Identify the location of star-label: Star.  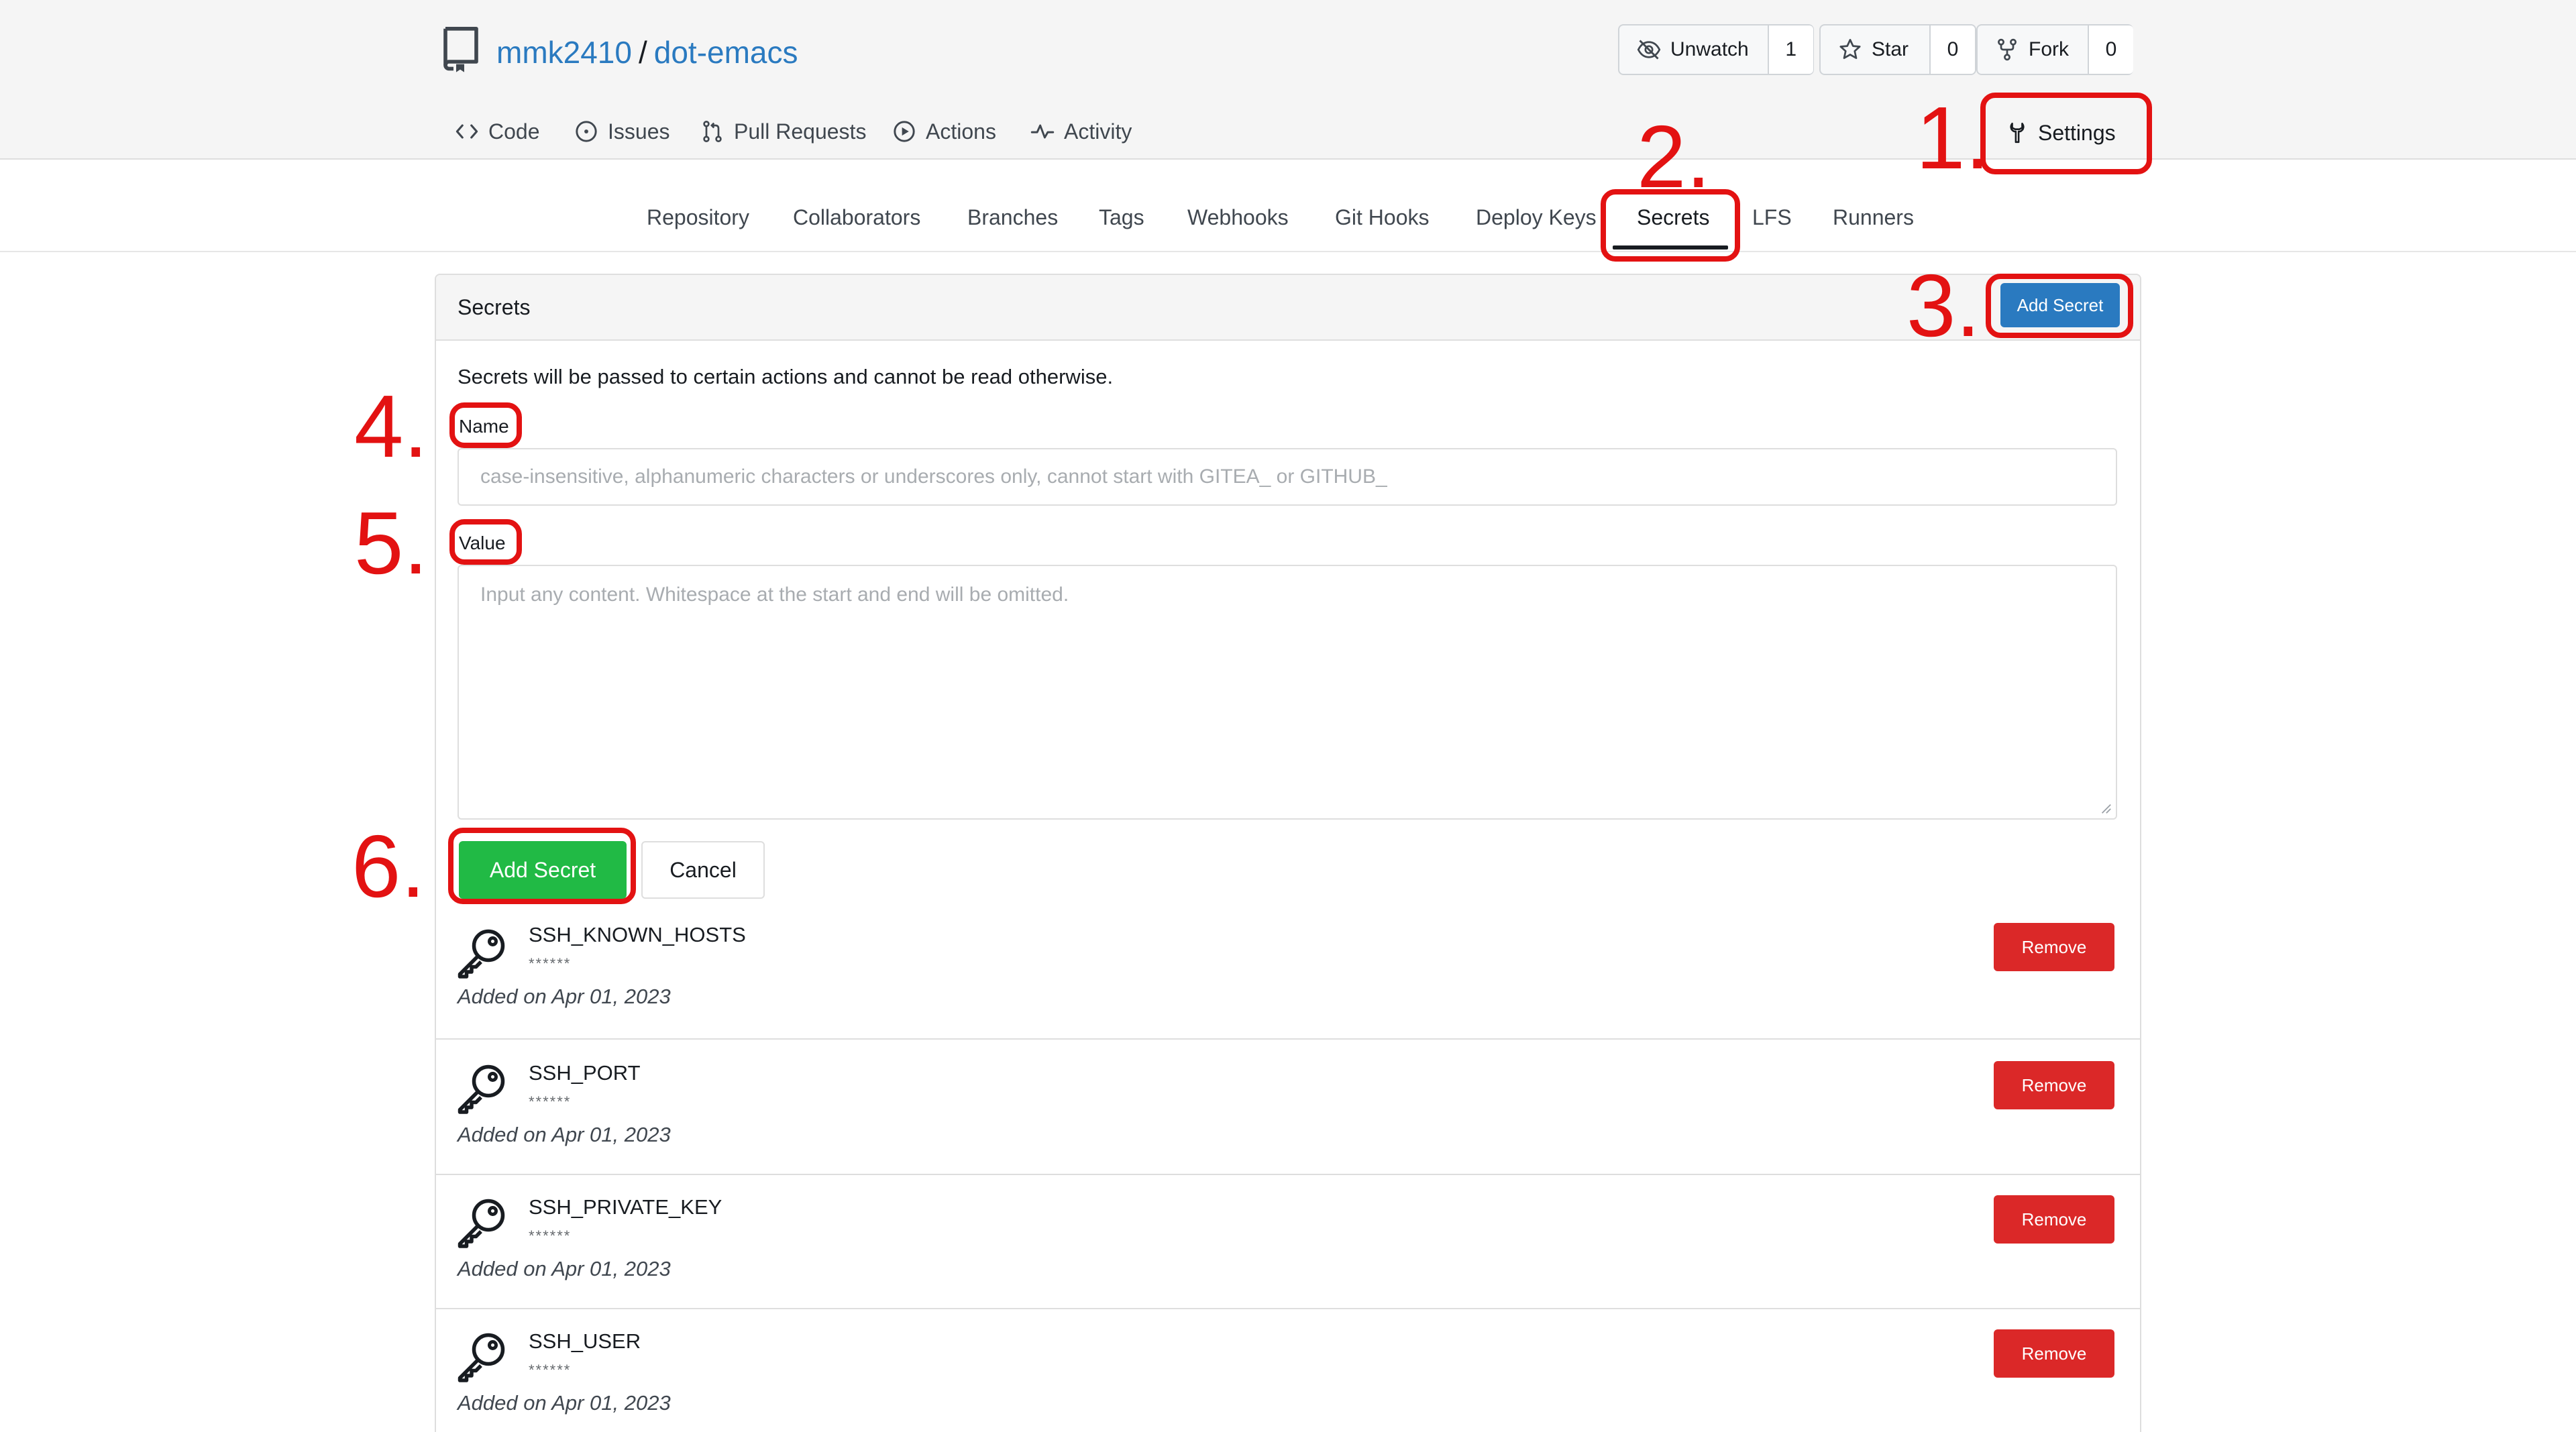
(1890, 49).